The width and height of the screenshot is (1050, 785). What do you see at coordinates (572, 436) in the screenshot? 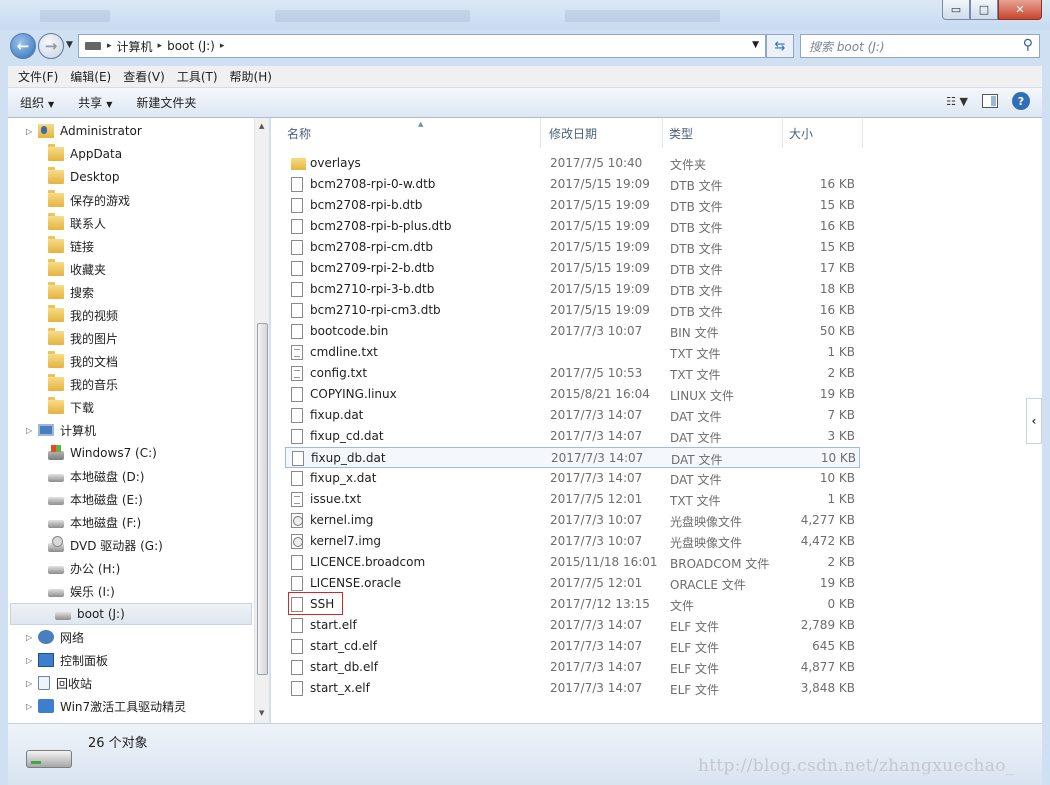
I see `file-row: fixup_cd.dat 2017/7/3 14:07 DAT 文件 3 KB` at bounding box center [572, 436].